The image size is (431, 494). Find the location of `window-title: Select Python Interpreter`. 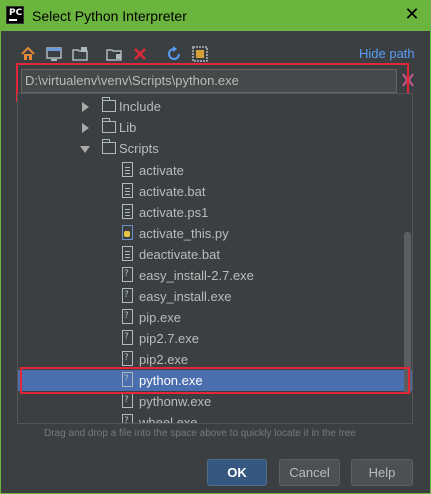

window-title: Select Python Interpreter is located at coordinates (109, 16).